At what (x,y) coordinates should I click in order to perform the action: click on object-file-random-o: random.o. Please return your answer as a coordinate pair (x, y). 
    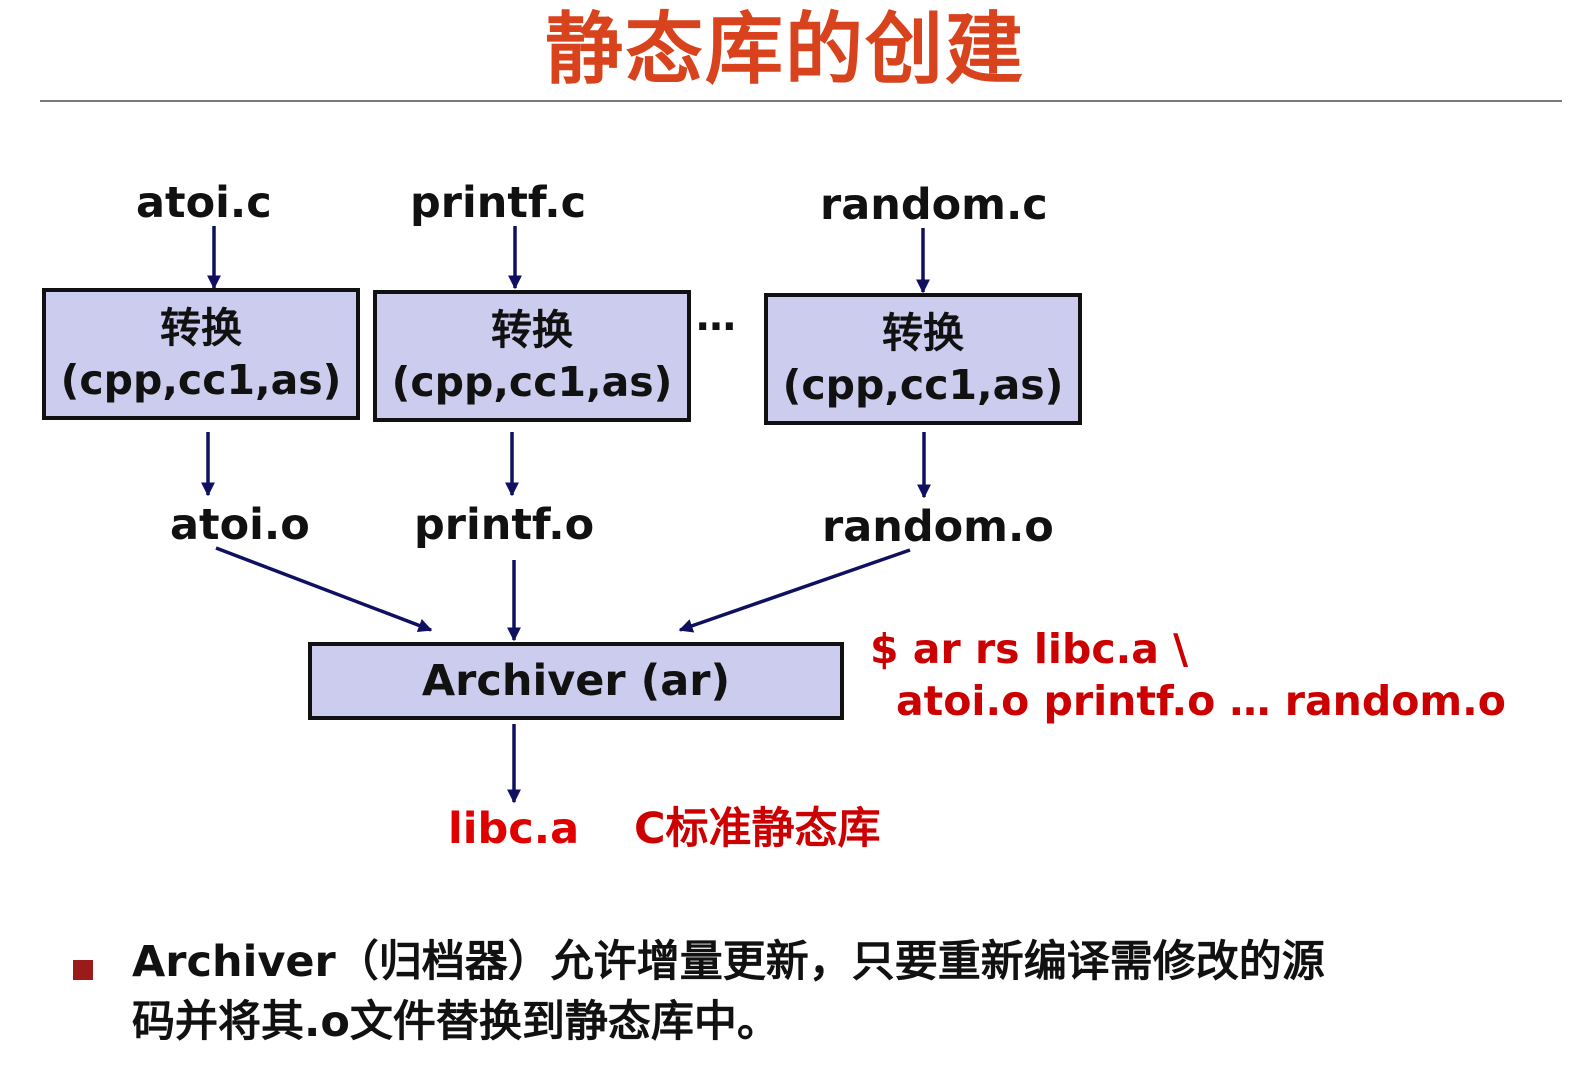
    Looking at the image, I should click on (938, 527).